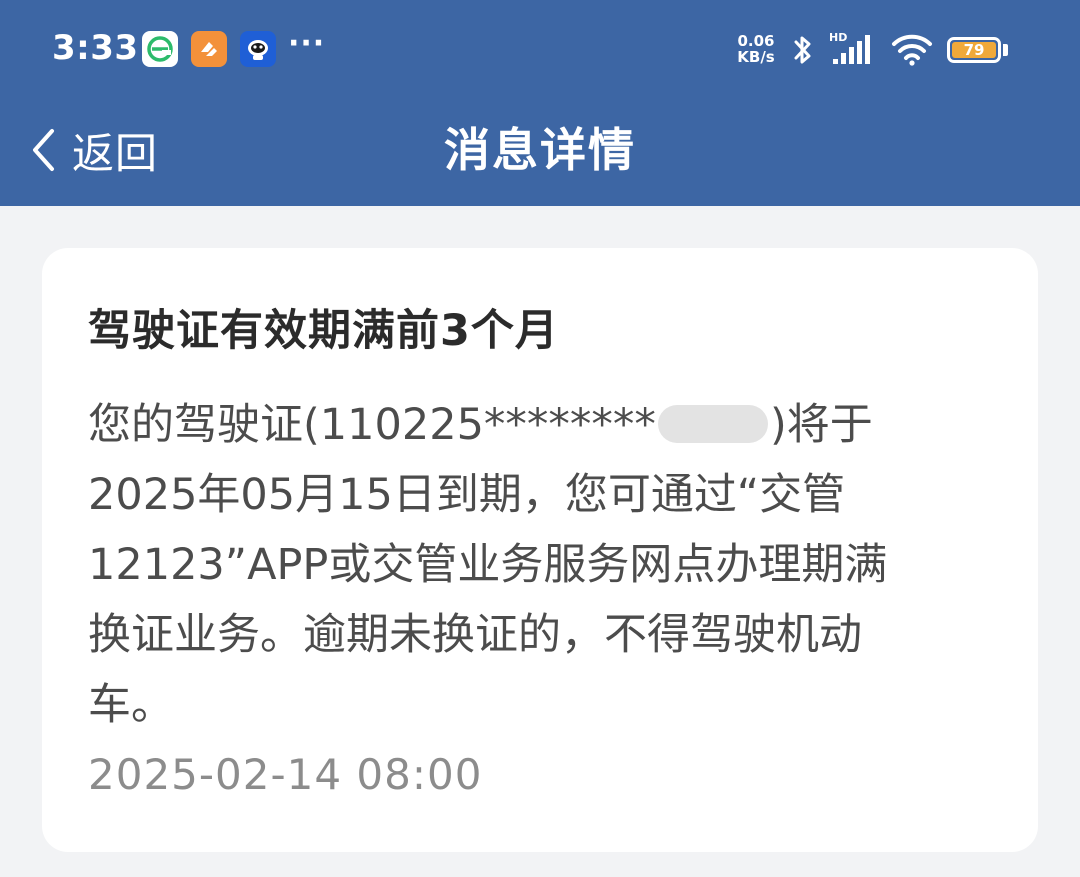 The height and width of the screenshot is (877, 1080). Describe the element at coordinates (855, 50) in the screenshot. I see `cellular-signal-icon: HD` at that location.